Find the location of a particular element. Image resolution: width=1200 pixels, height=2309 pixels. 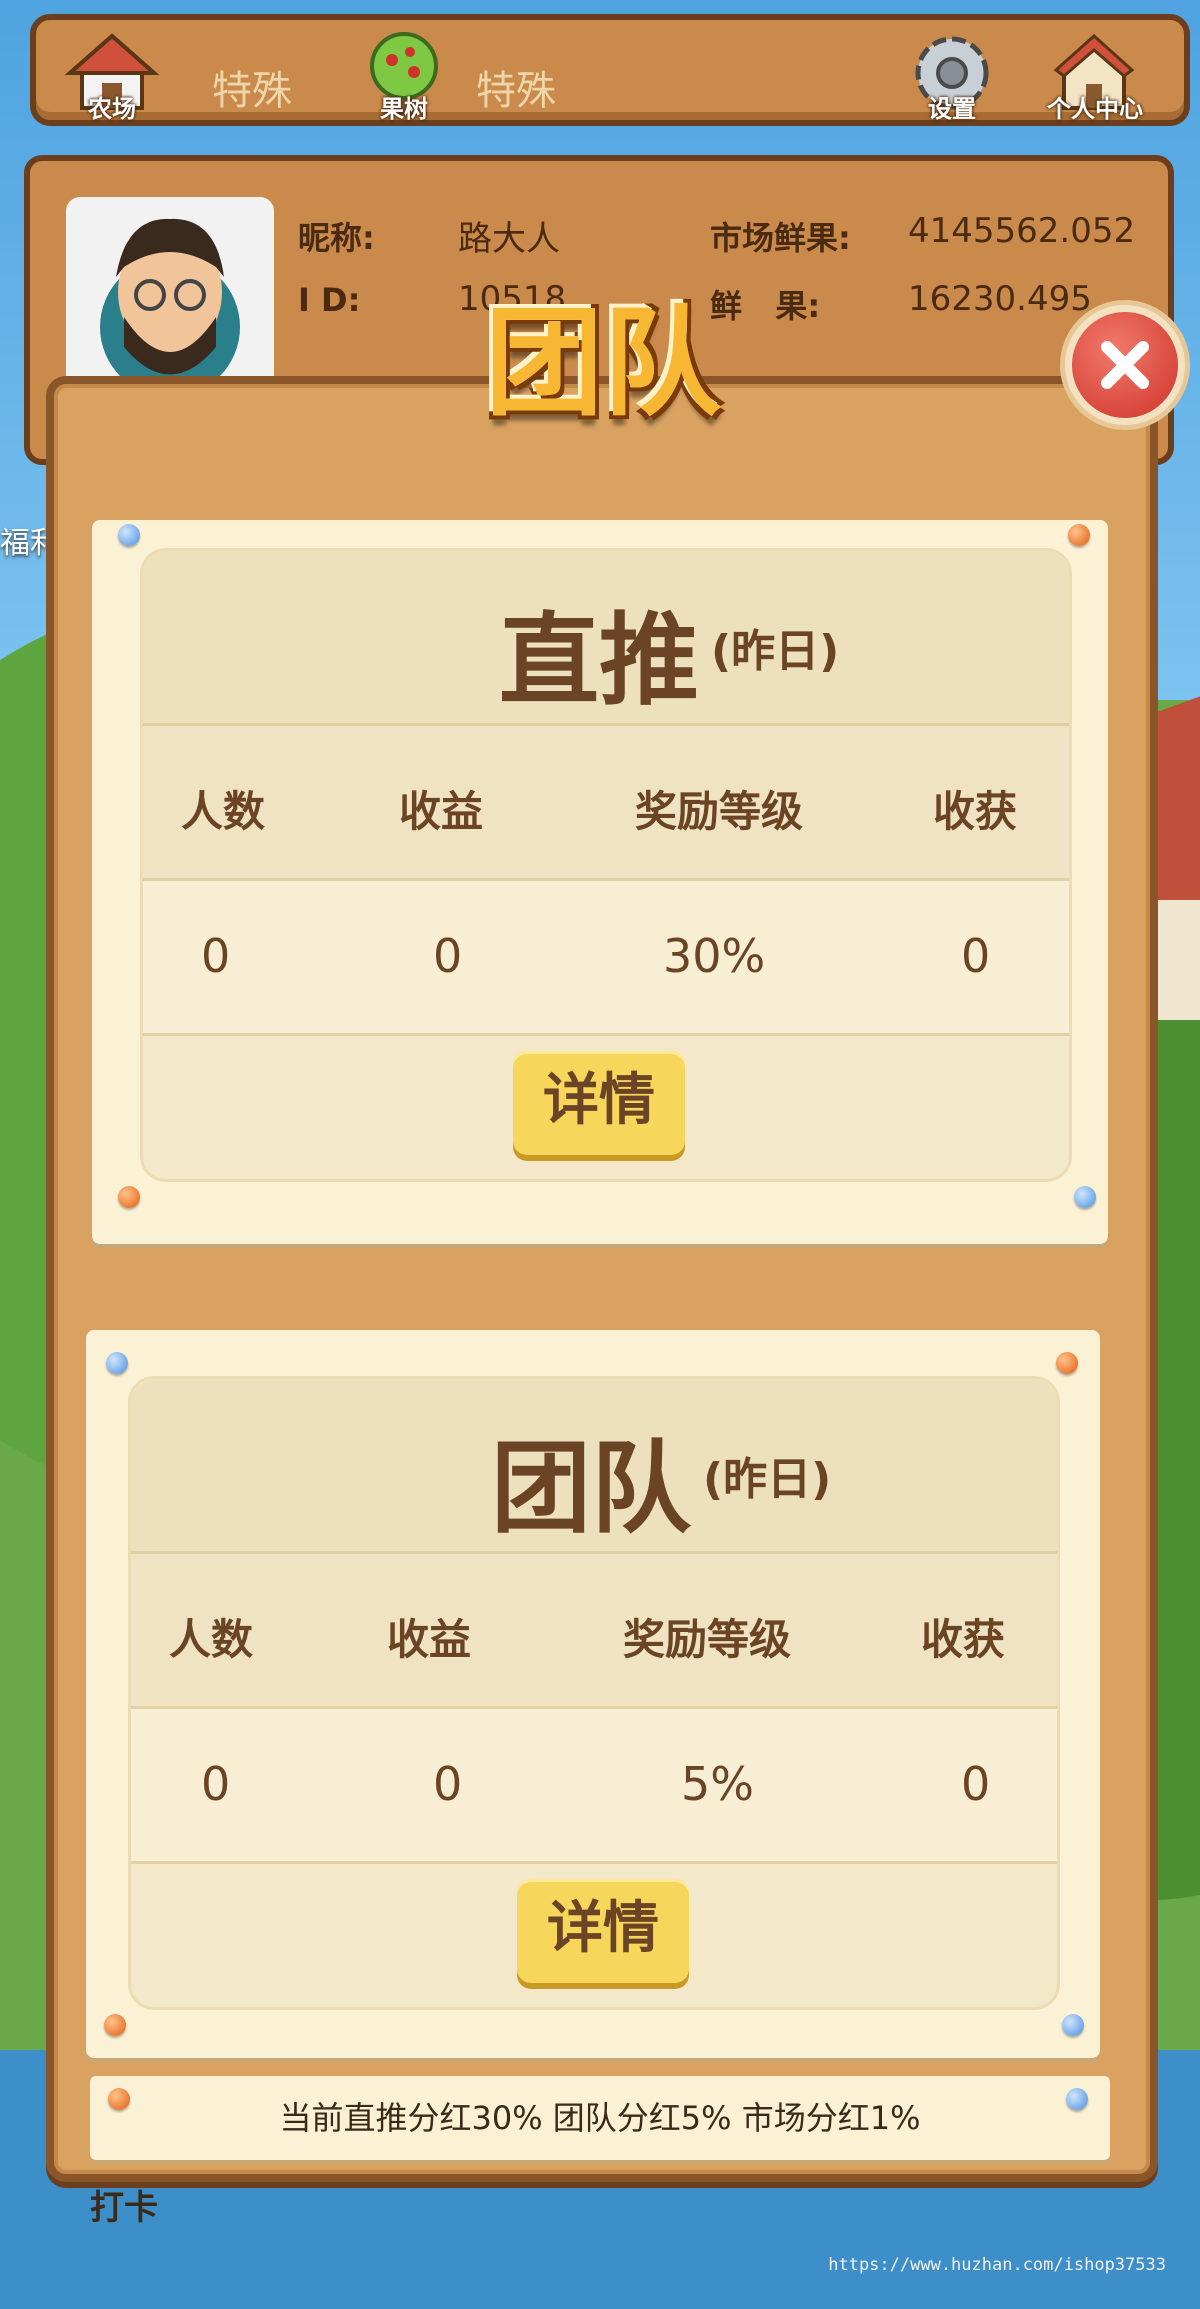

nav-settings-label: 设置 is located at coordinates (952, 109).